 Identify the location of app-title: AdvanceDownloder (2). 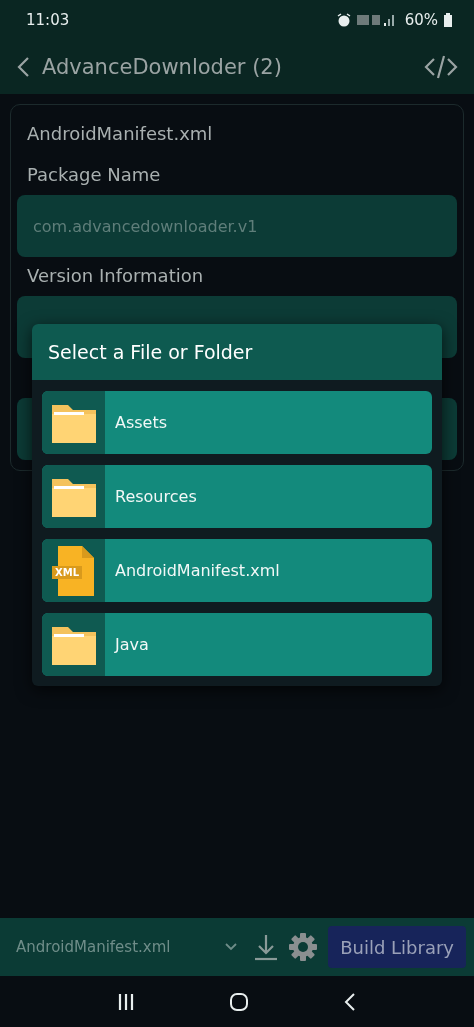
(162, 67).